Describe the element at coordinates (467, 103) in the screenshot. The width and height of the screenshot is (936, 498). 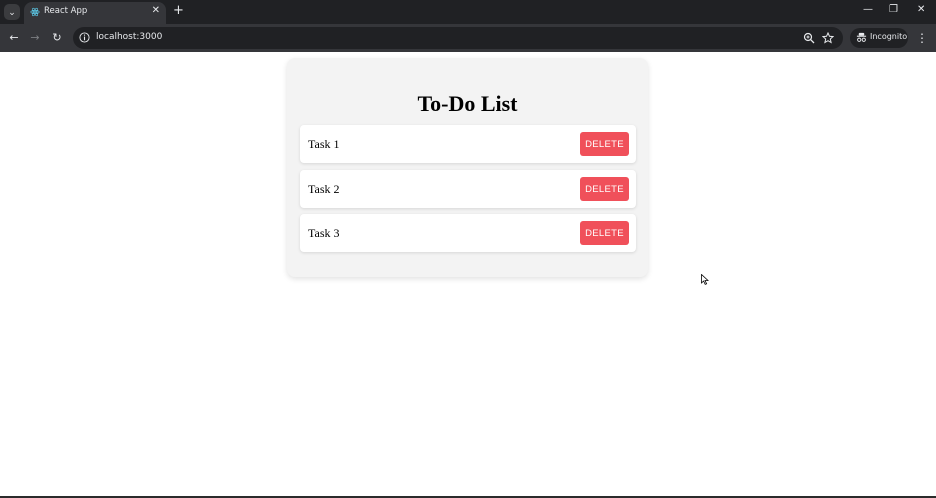
I see `page-title: To-Do List` at that location.